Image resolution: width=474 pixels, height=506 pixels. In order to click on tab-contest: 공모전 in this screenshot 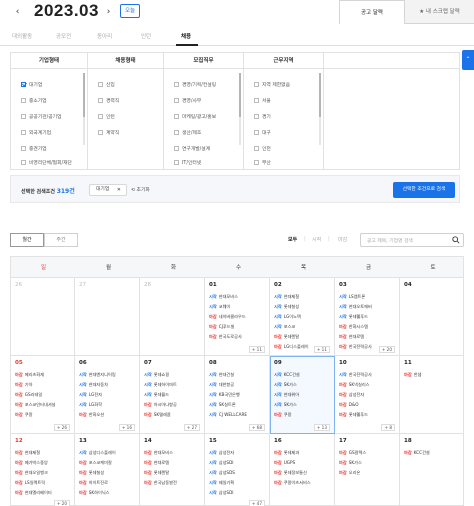, I will do `click(63, 36)`.